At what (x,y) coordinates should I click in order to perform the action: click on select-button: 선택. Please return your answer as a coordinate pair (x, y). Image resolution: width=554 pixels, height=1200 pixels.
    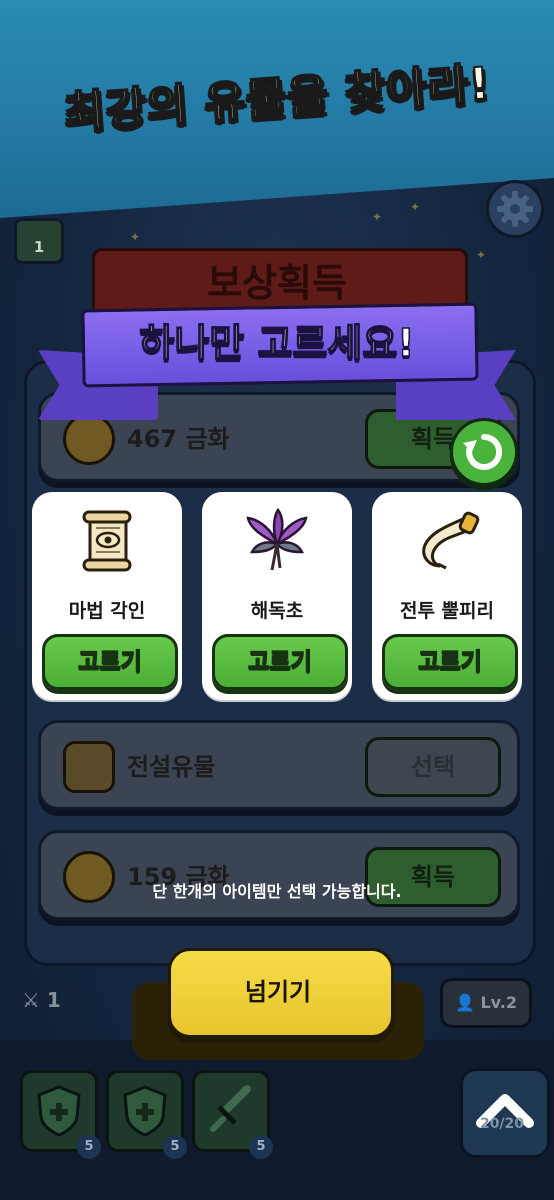
    Looking at the image, I should click on (433, 767).